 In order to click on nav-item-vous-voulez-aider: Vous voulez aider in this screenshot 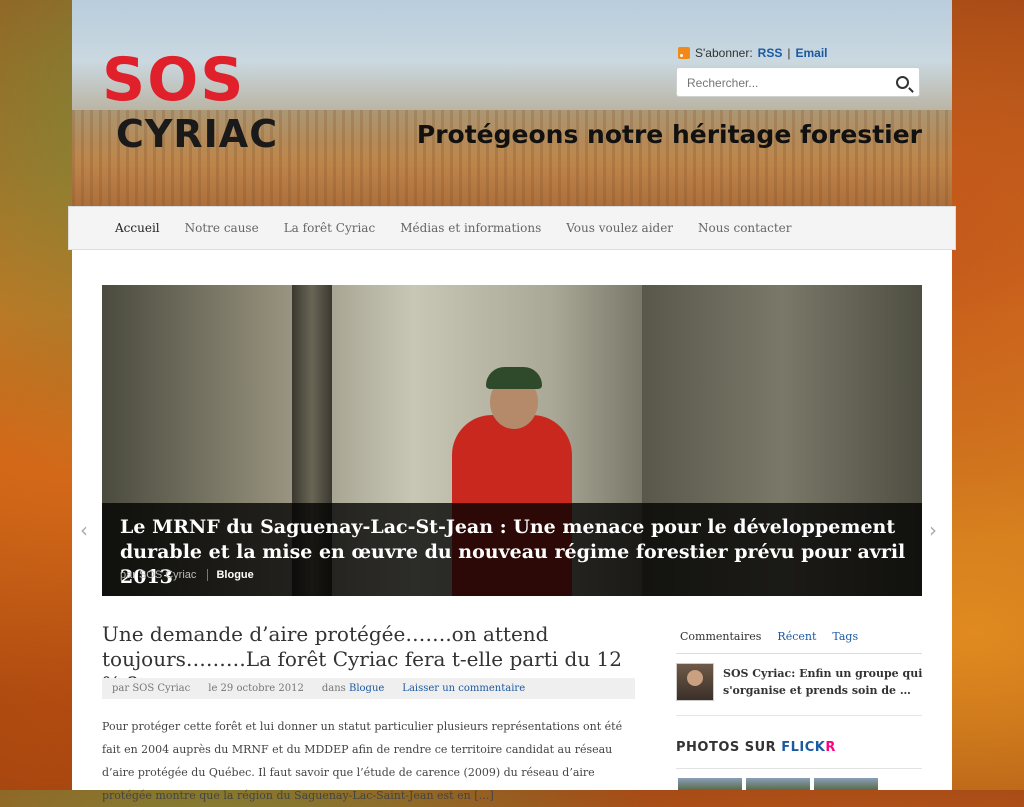, I will do `click(619, 228)`.